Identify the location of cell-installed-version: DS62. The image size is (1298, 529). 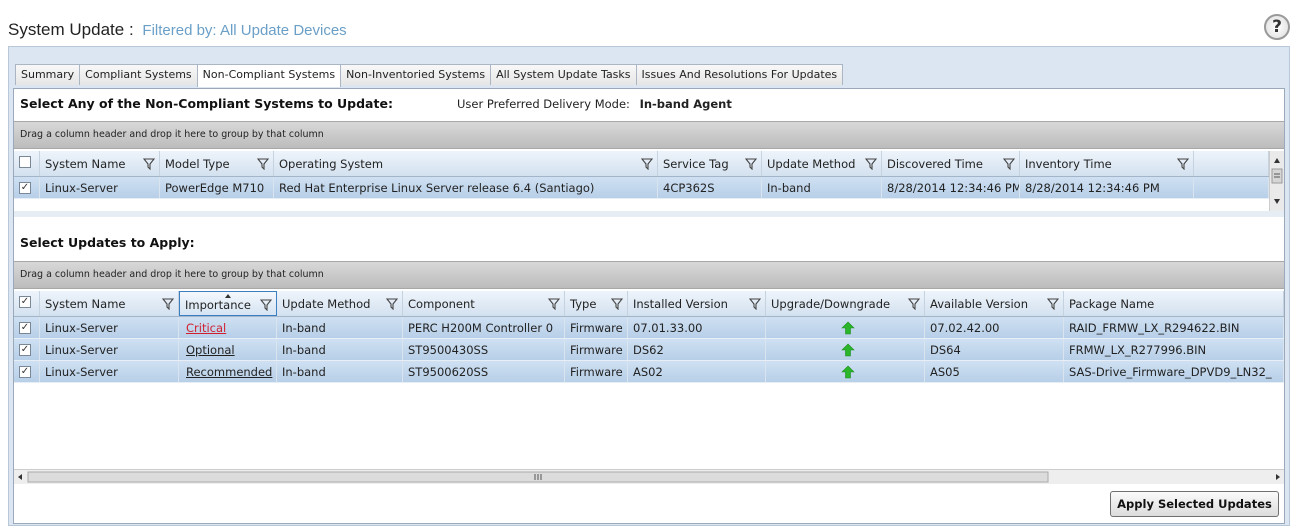
(697, 349).